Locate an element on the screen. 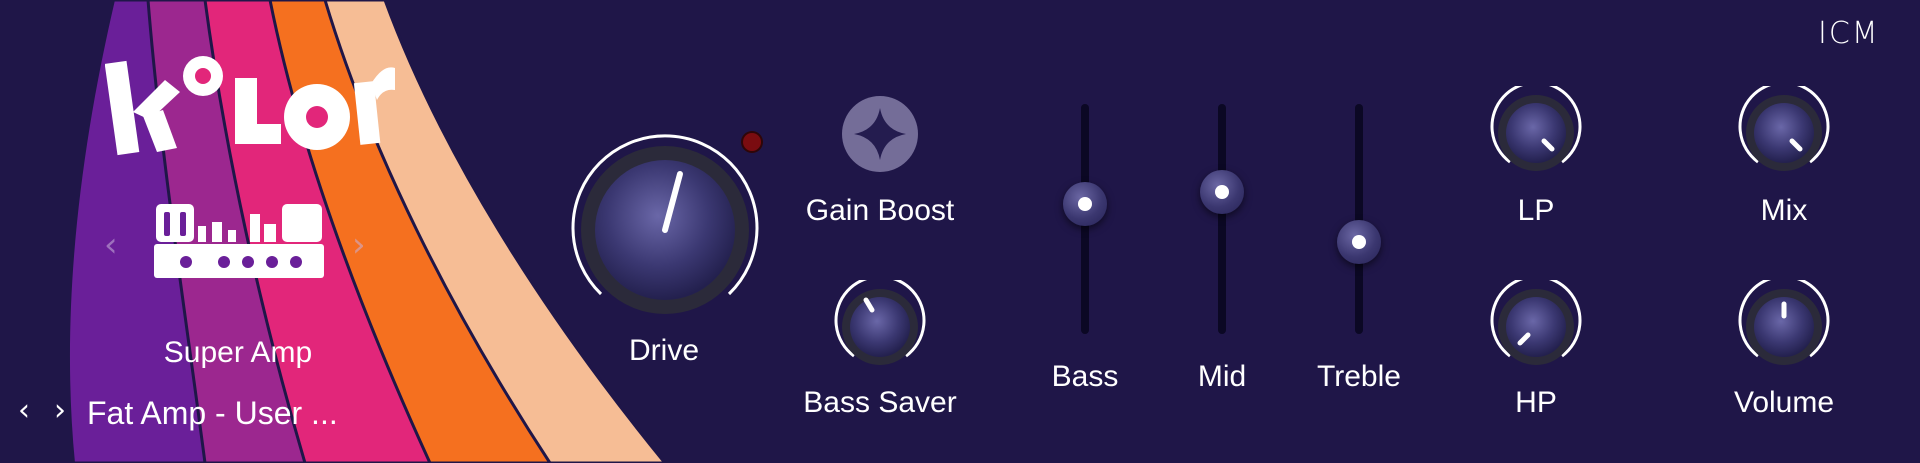 The height and width of the screenshot is (463, 1920). lp-label: LP is located at coordinates (1536, 210).